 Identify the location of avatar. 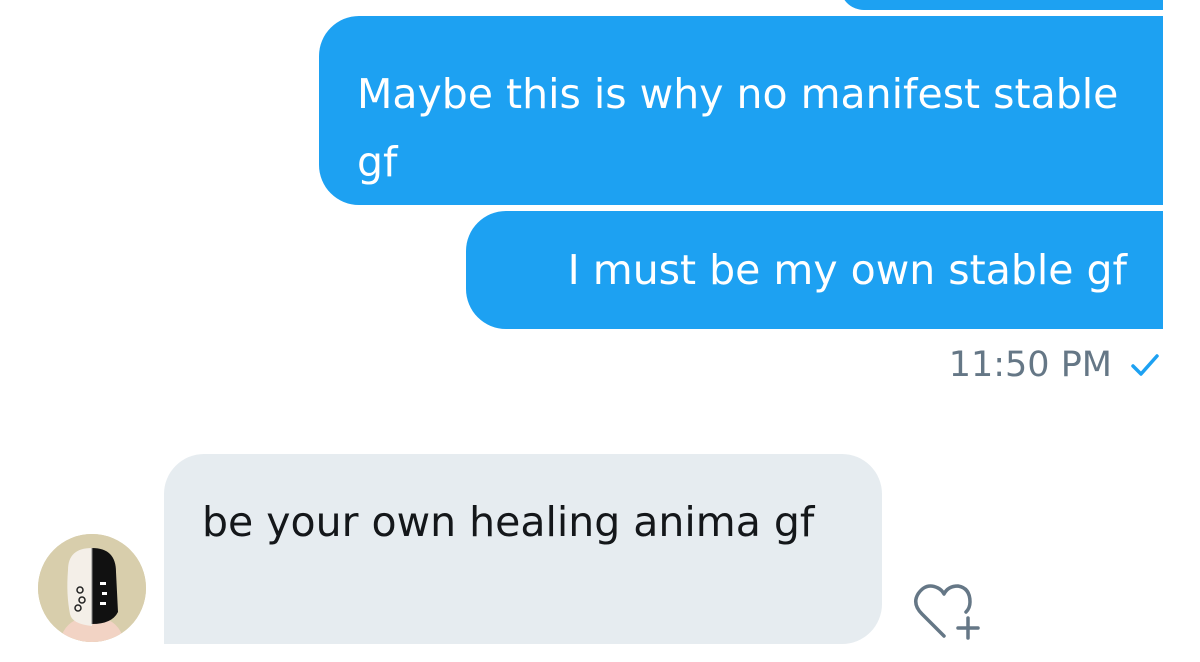
(92, 588).